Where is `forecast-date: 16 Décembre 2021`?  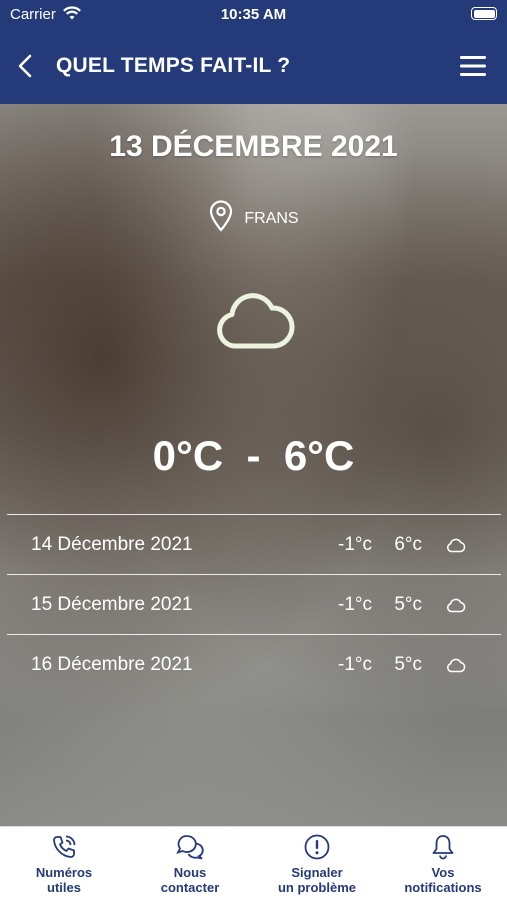 forecast-date: 16 Décembre 2021 is located at coordinates (112, 664).